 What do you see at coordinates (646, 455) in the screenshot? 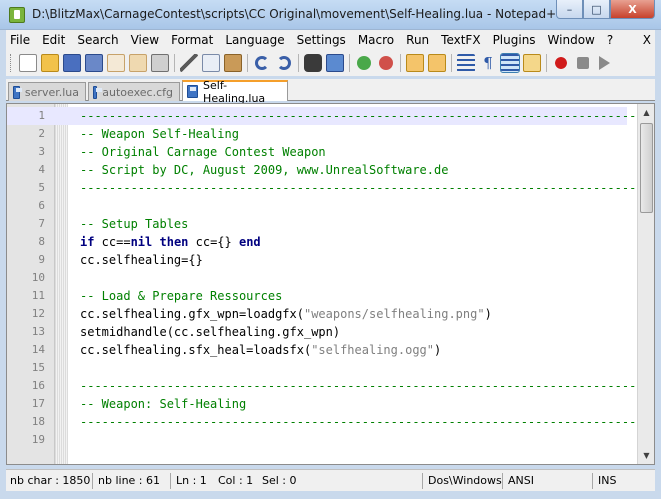
I see `scroll-down-arrow-icon: ▼` at bounding box center [646, 455].